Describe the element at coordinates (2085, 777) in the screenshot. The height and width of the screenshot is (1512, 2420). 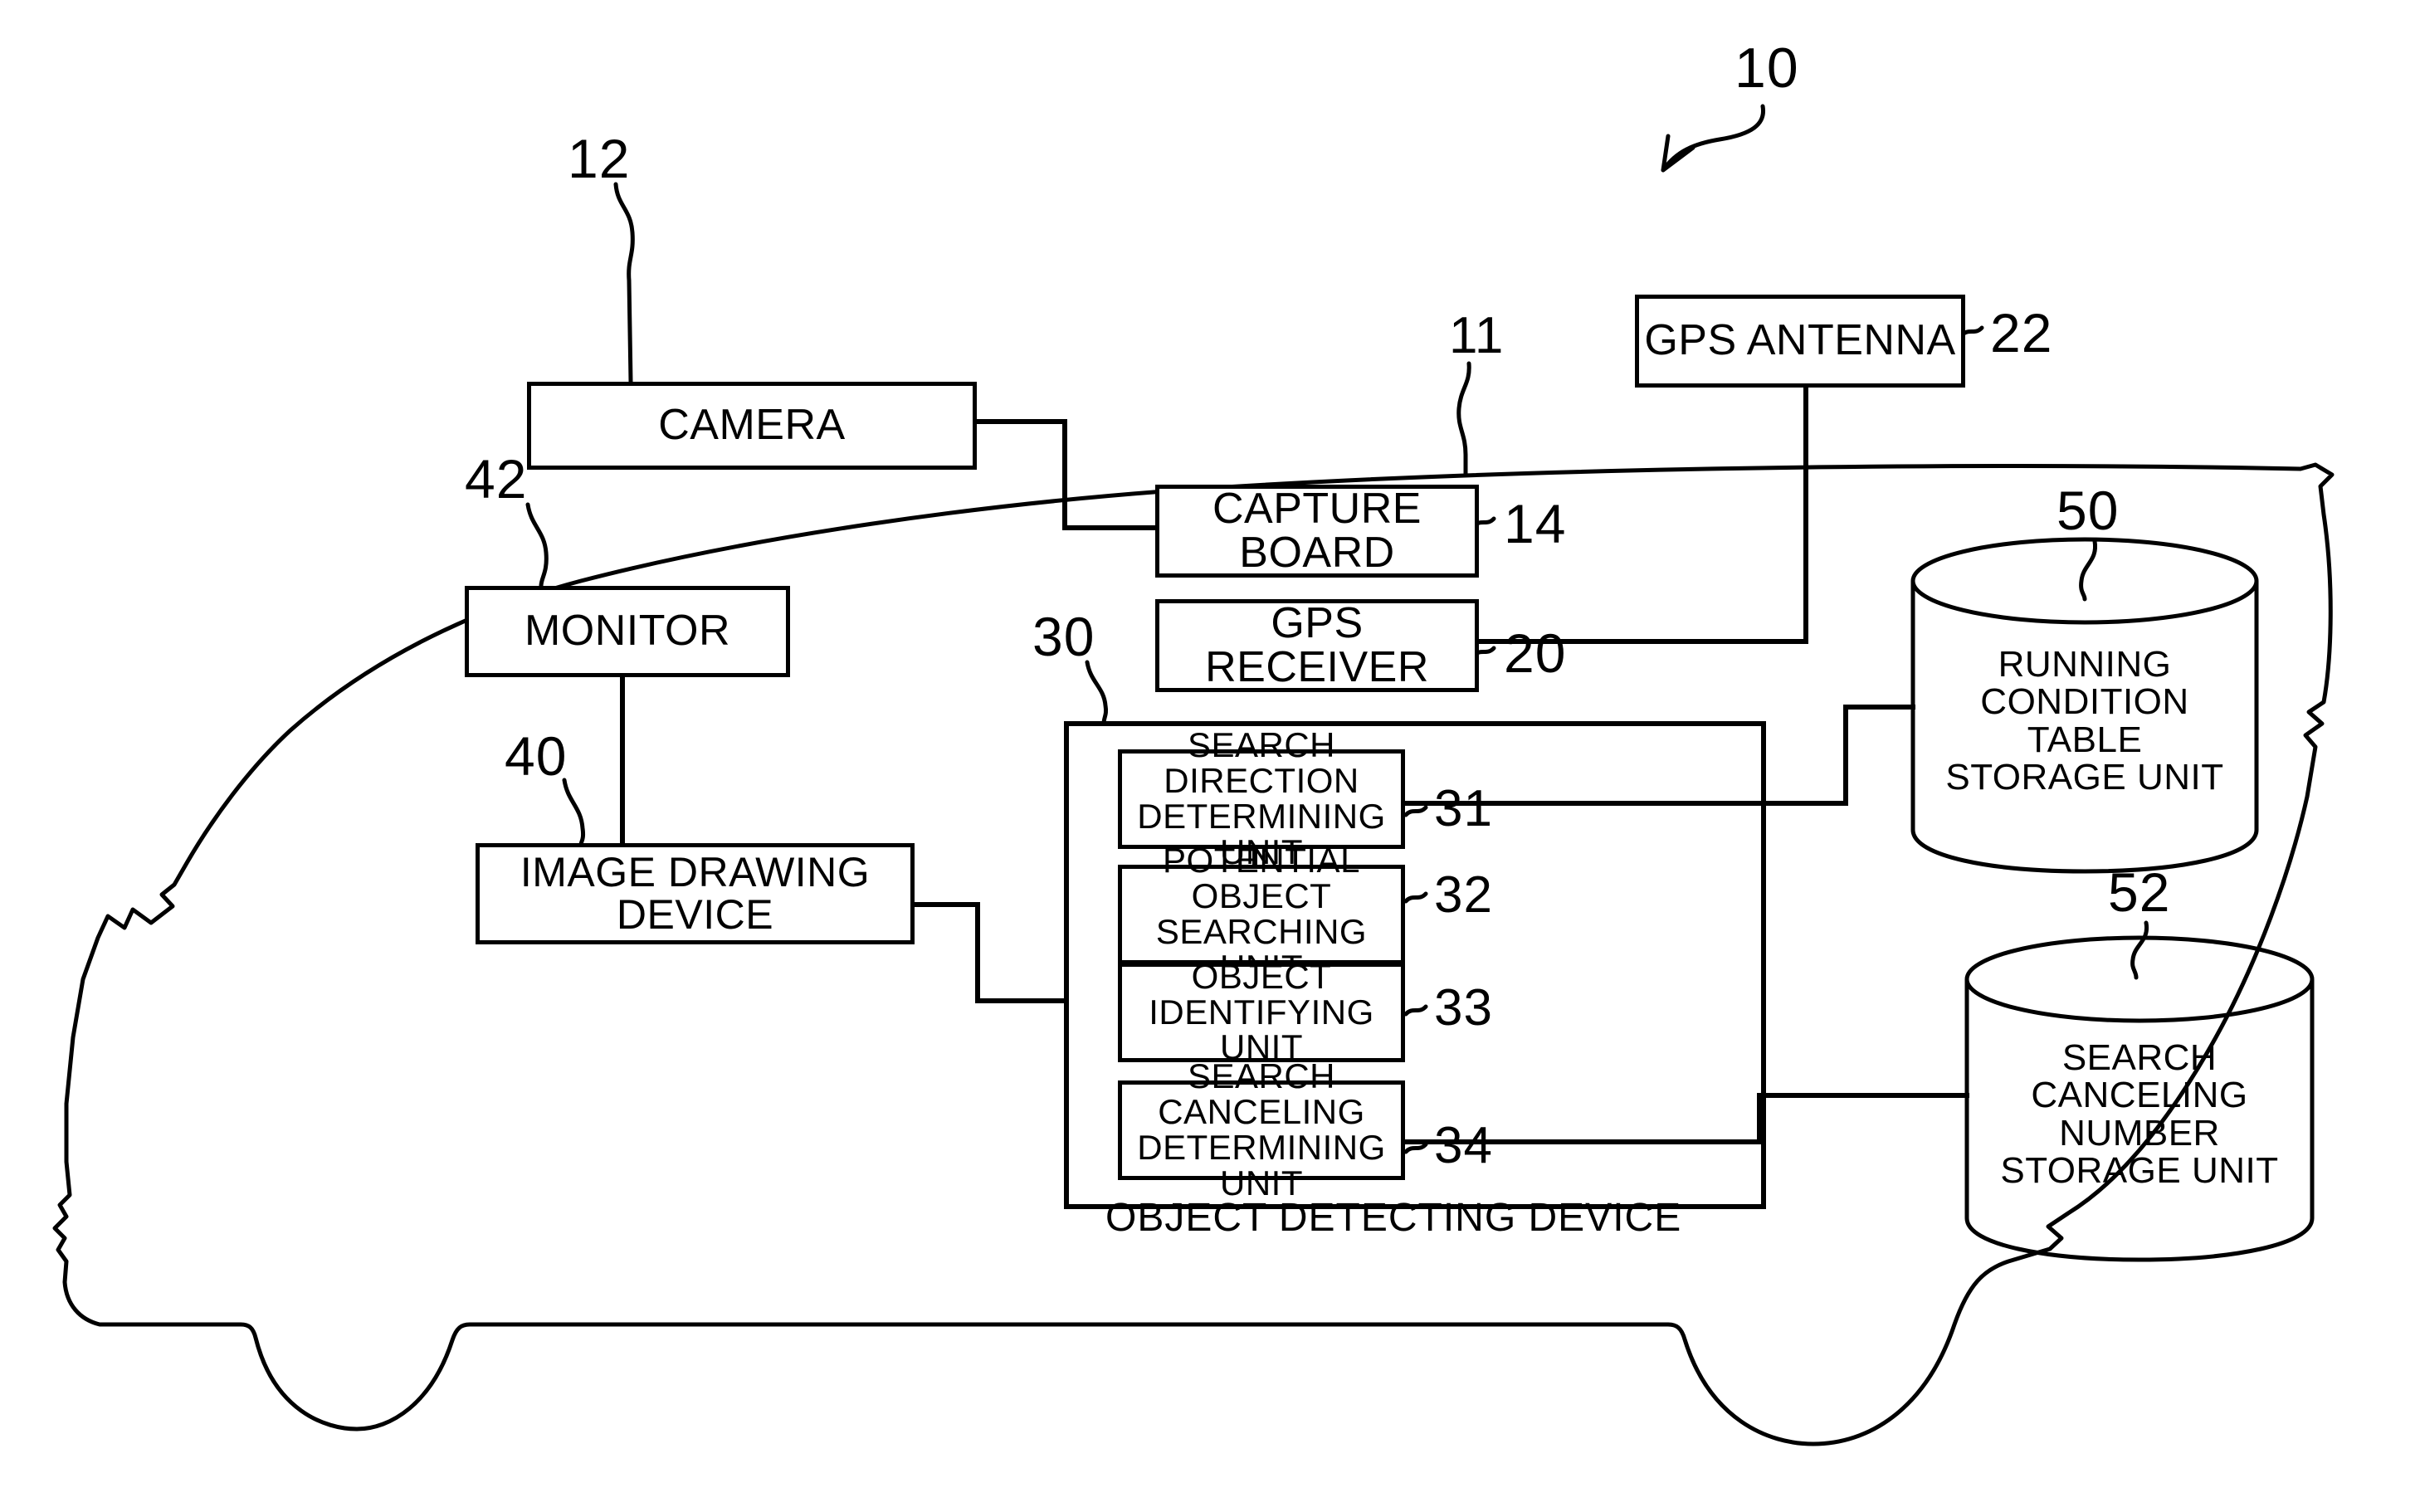
I see `storage-50-line4: STORAGE UNIT` at that location.